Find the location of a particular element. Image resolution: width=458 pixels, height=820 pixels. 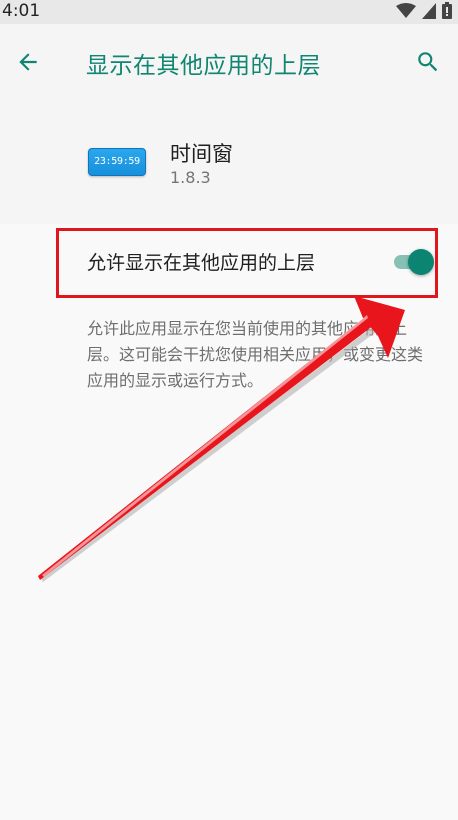

search-icon is located at coordinates (428, 64).